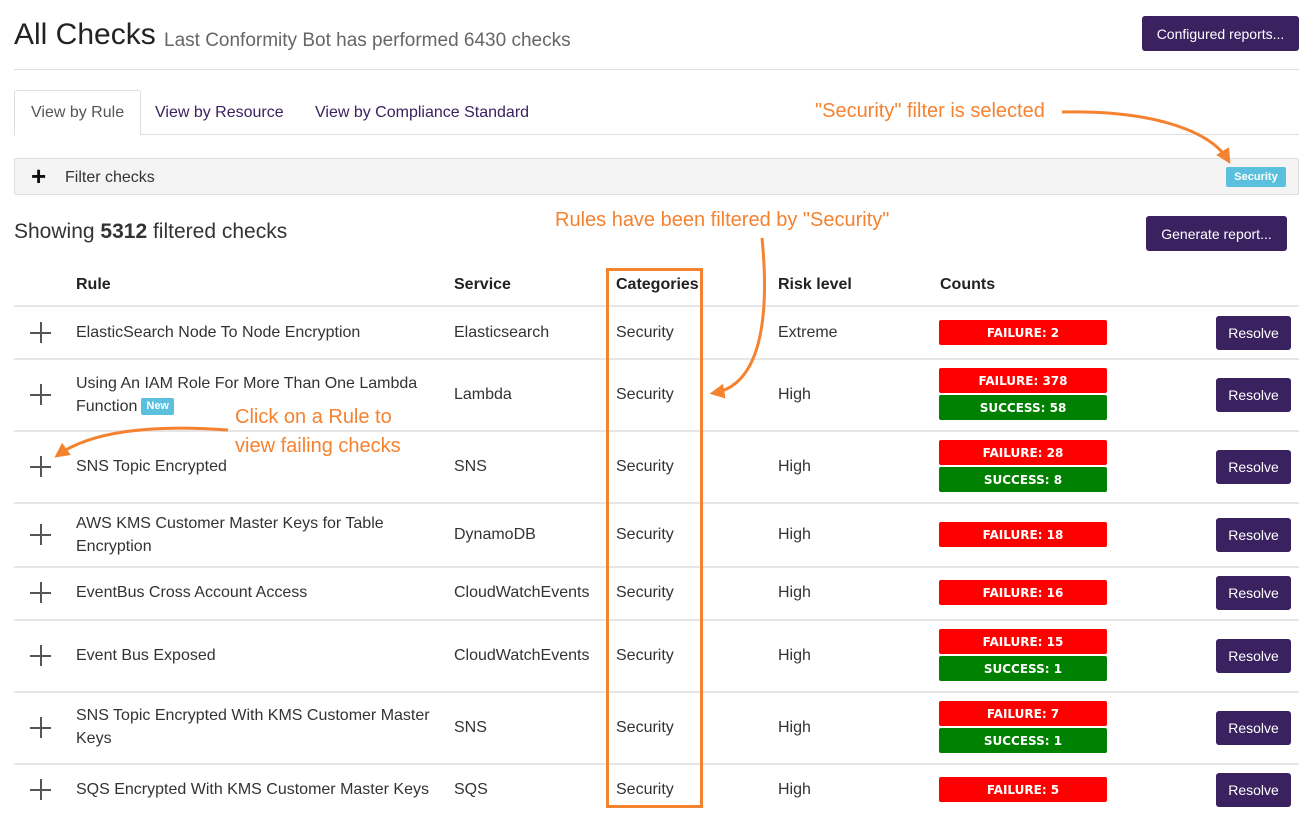 The height and width of the screenshot is (814, 1311). I want to click on annotation-rules-filtered: Rules have been filtered by "Security", so click(722, 220).